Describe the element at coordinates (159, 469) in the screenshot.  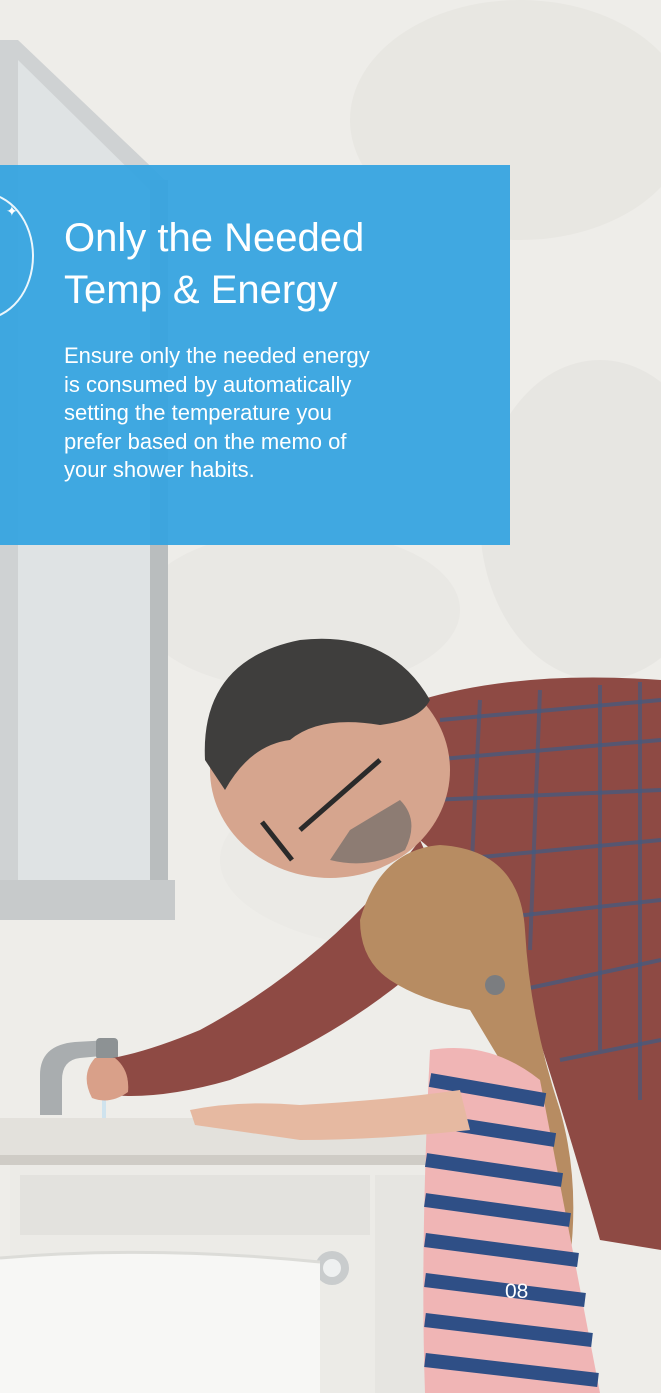
I see `description-line: your shower habits.` at that location.